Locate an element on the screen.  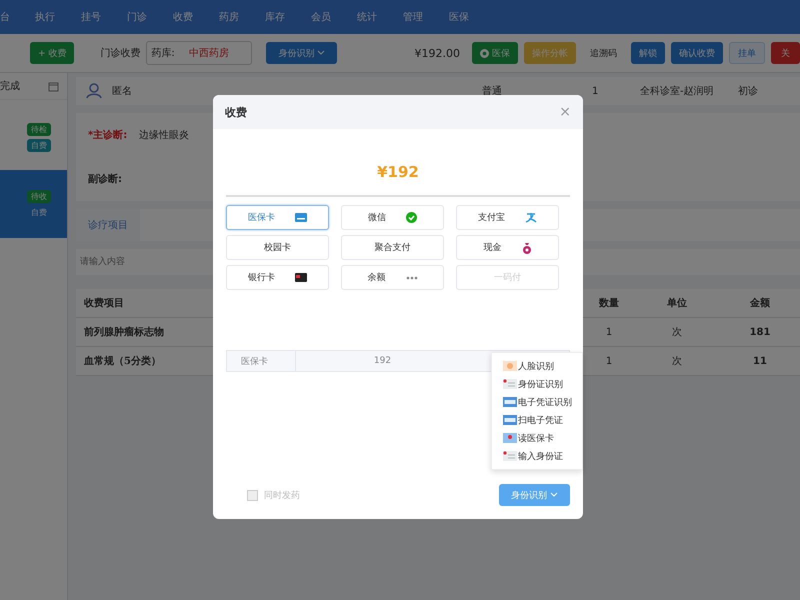
column-header: 金额 is located at coordinates (760, 303).